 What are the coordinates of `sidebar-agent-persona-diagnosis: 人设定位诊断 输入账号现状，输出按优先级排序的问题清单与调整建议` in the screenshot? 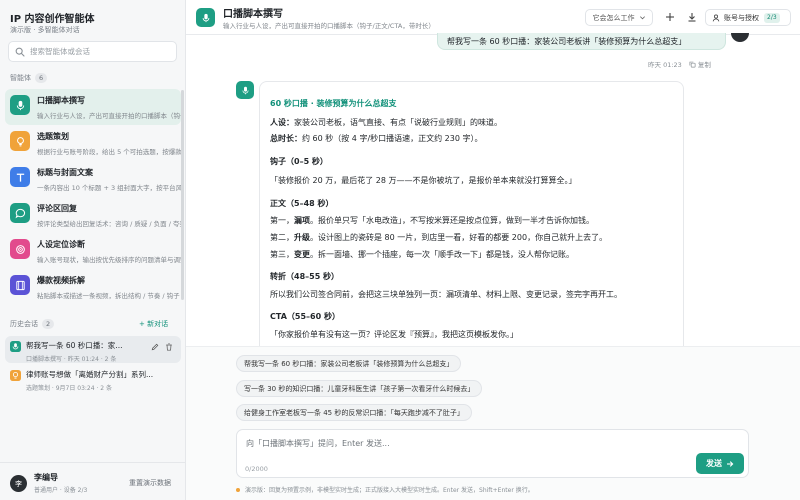 It's located at (93, 251).